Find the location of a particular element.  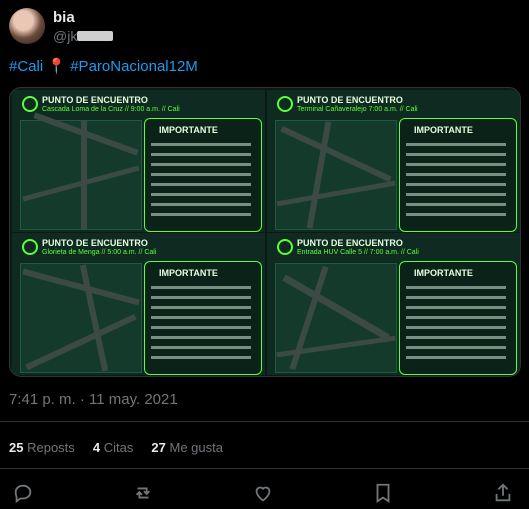

hashtag-cali: #Cali is located at coordinates (26, 66).